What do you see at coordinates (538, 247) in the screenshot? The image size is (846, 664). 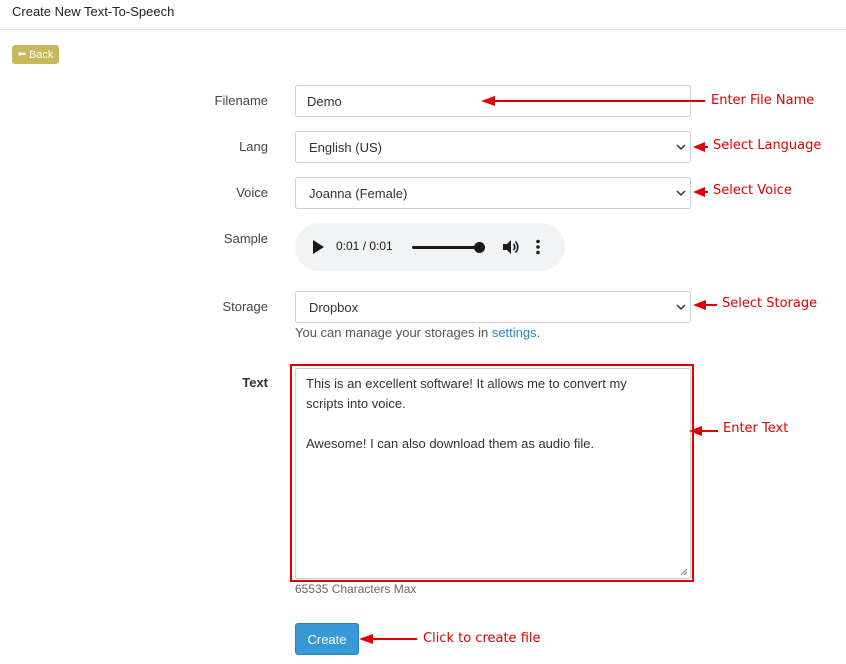 I see `more-options-icon` at bounding box center [538, 247].